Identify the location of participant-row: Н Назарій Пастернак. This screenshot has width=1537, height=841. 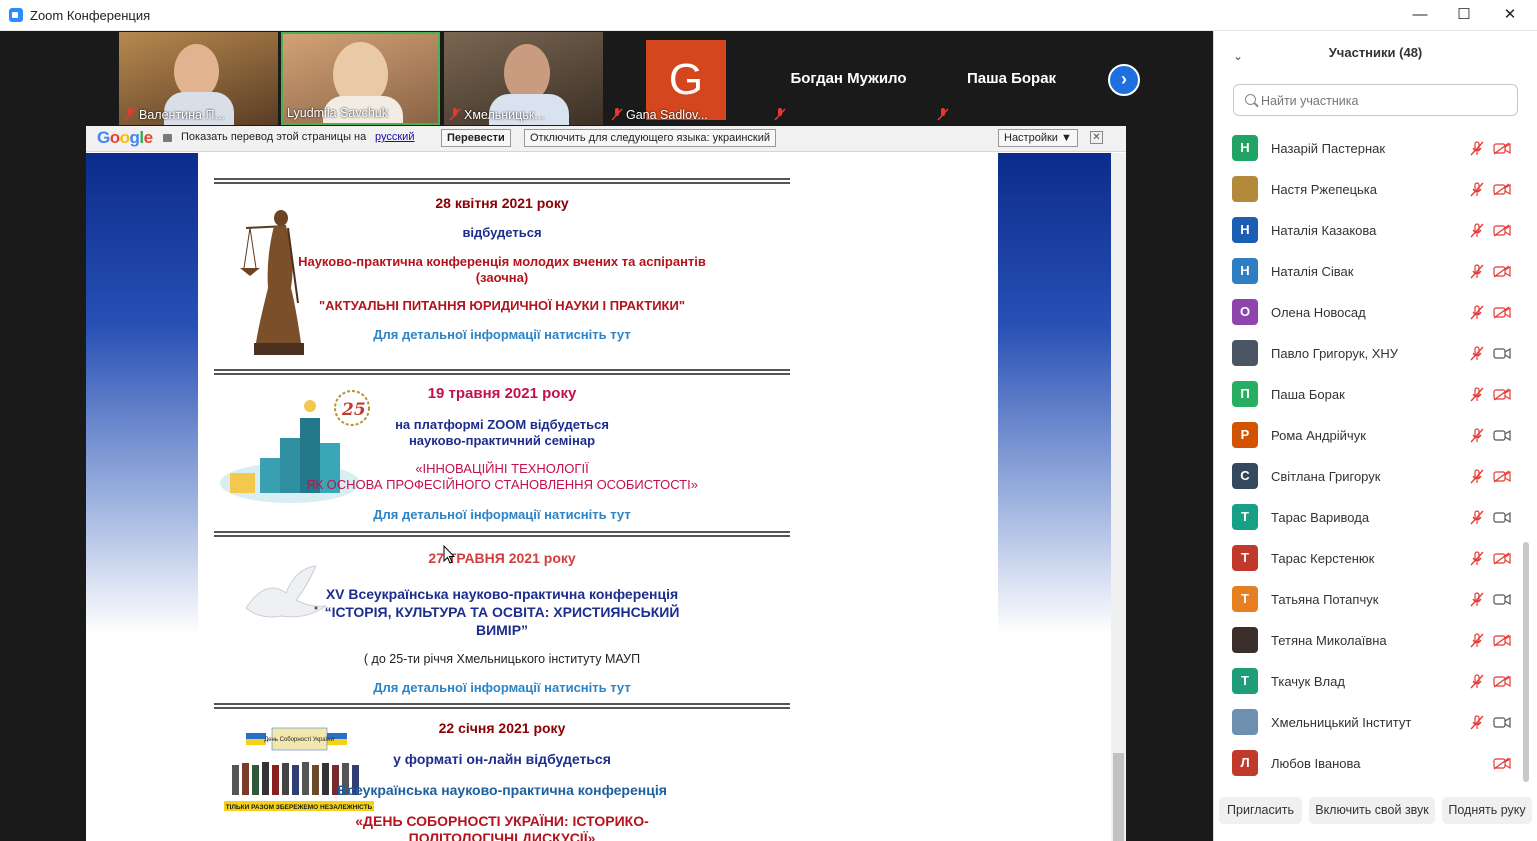
(1369, 148).